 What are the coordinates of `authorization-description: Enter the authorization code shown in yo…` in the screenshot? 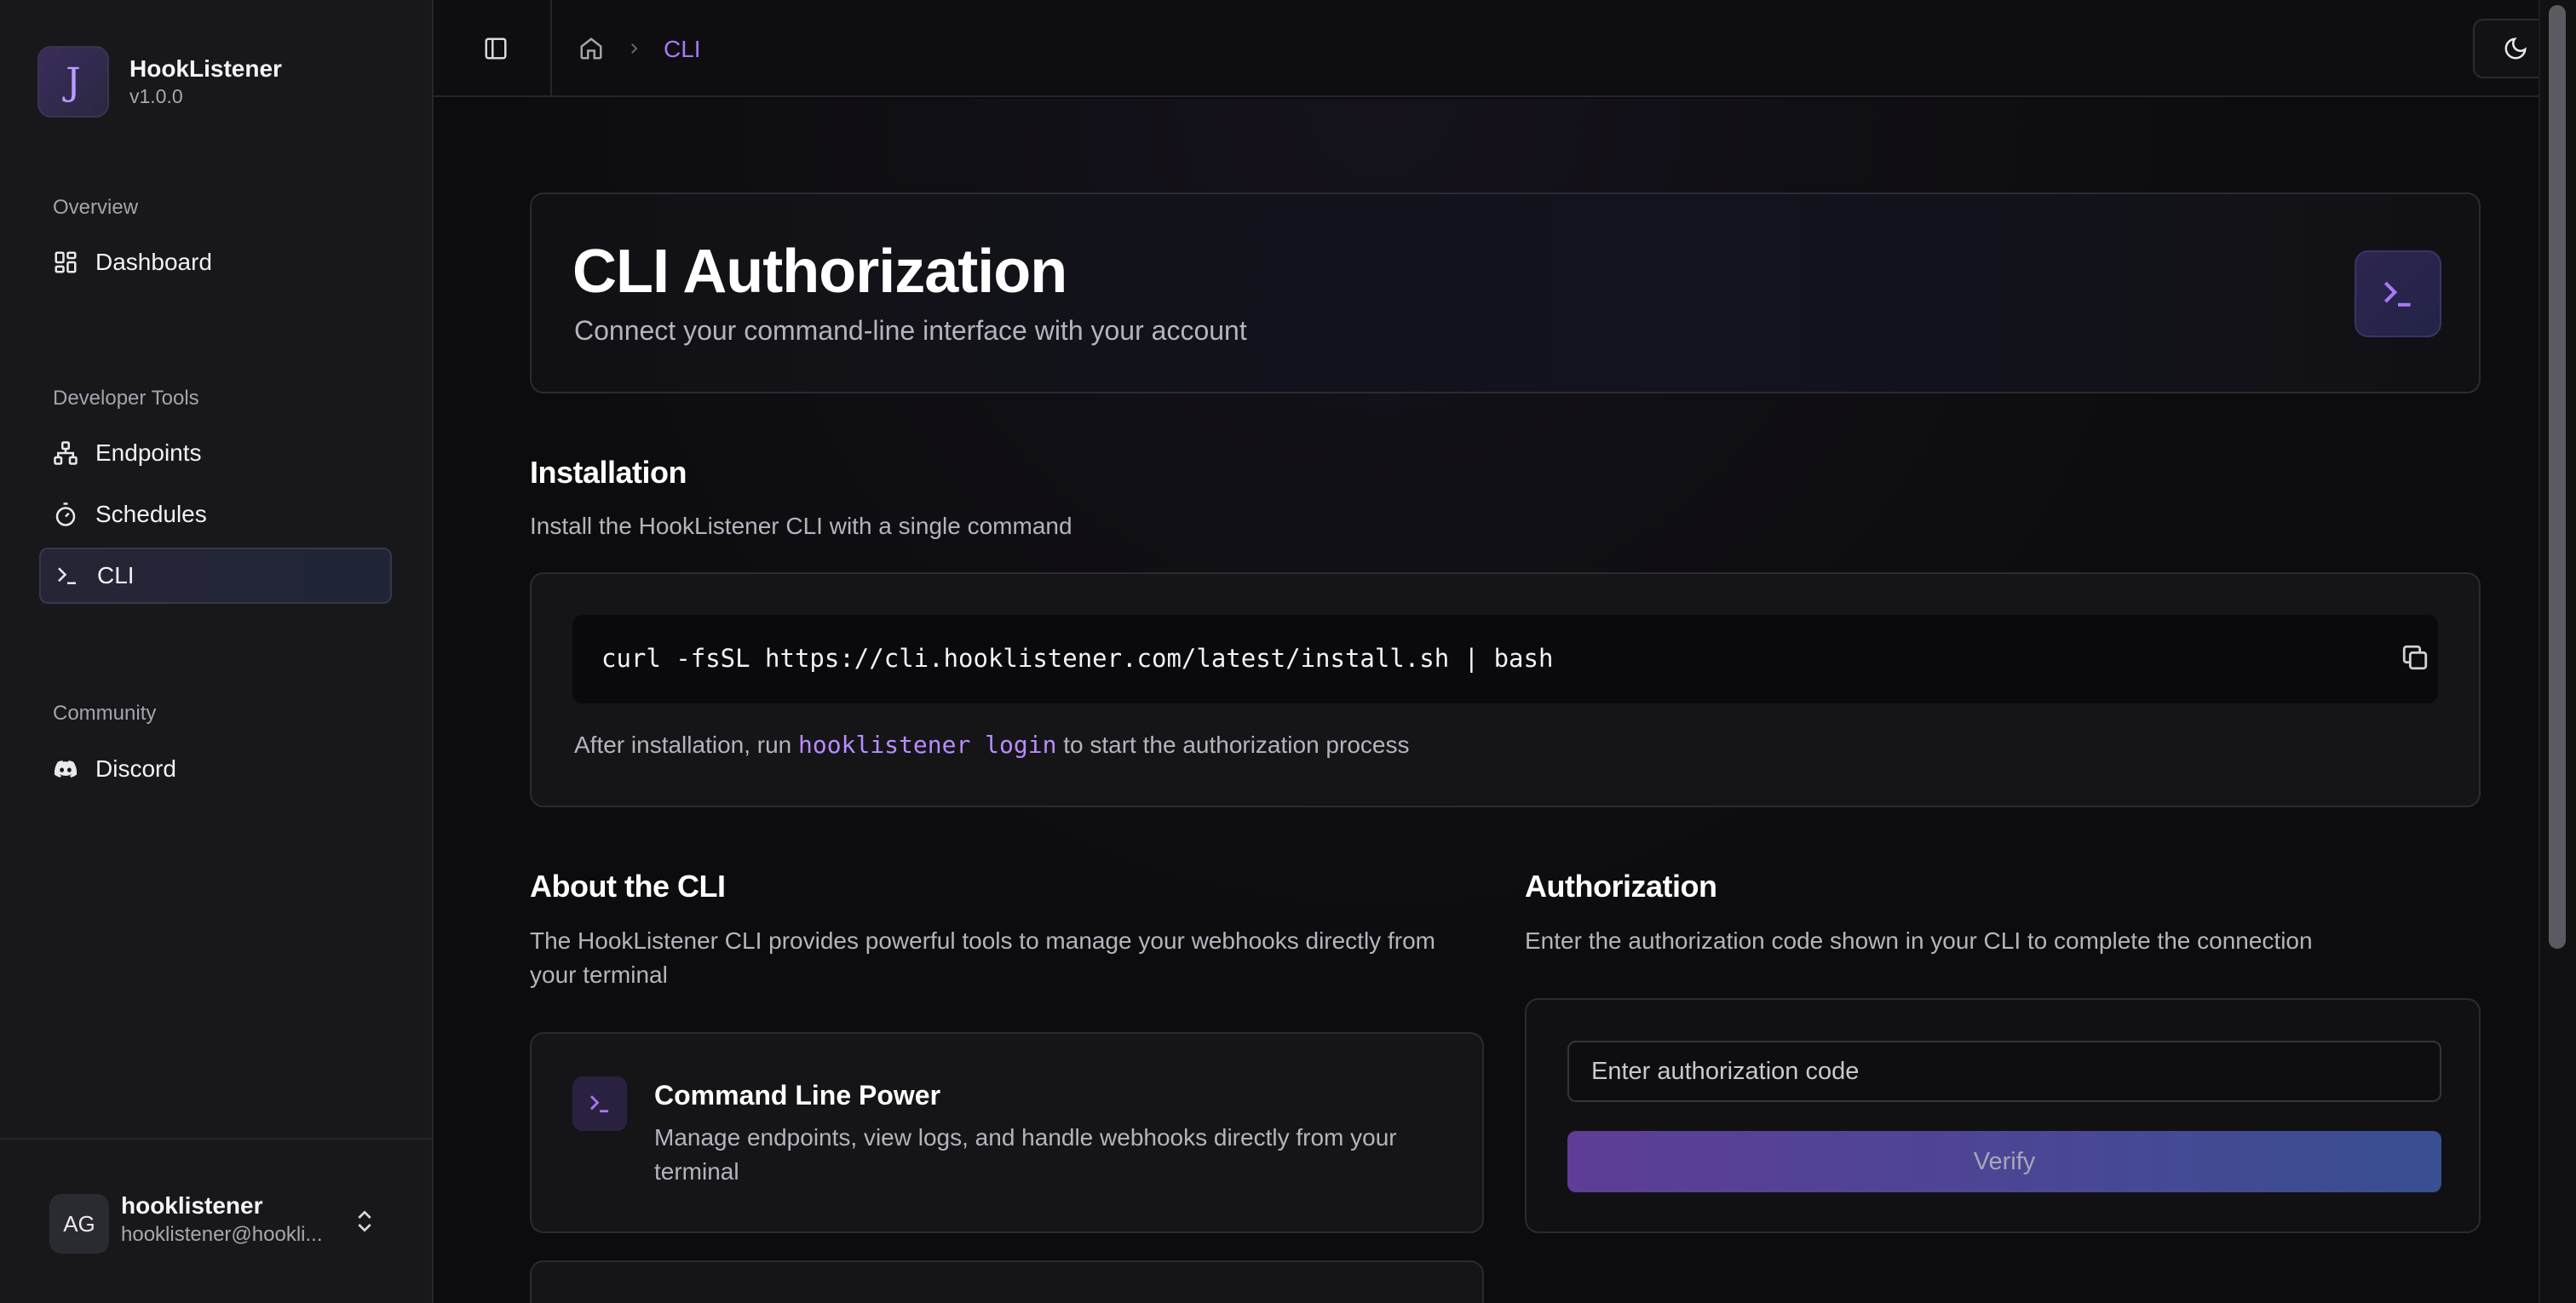 It's located at (1919, 941).